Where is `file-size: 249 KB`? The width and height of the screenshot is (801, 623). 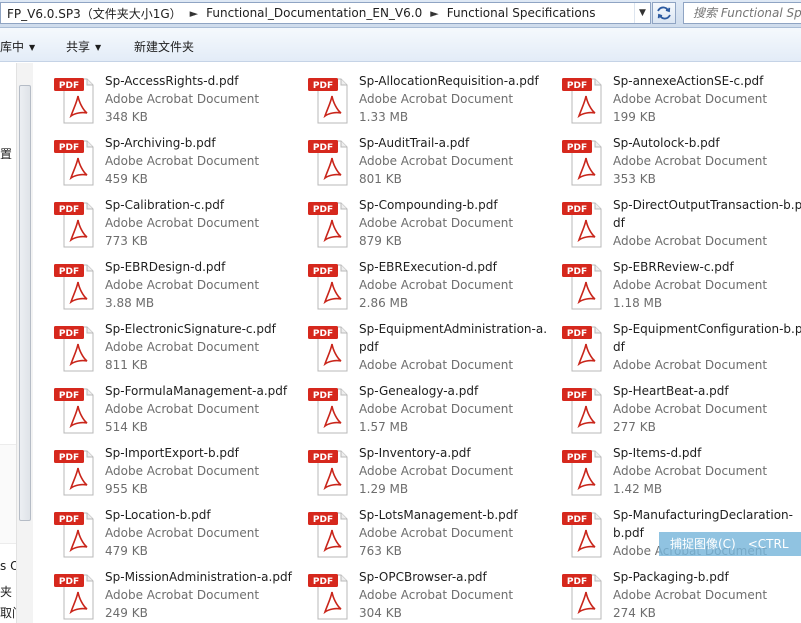 file-size: 249 KB is located at coordinates (126, 613).